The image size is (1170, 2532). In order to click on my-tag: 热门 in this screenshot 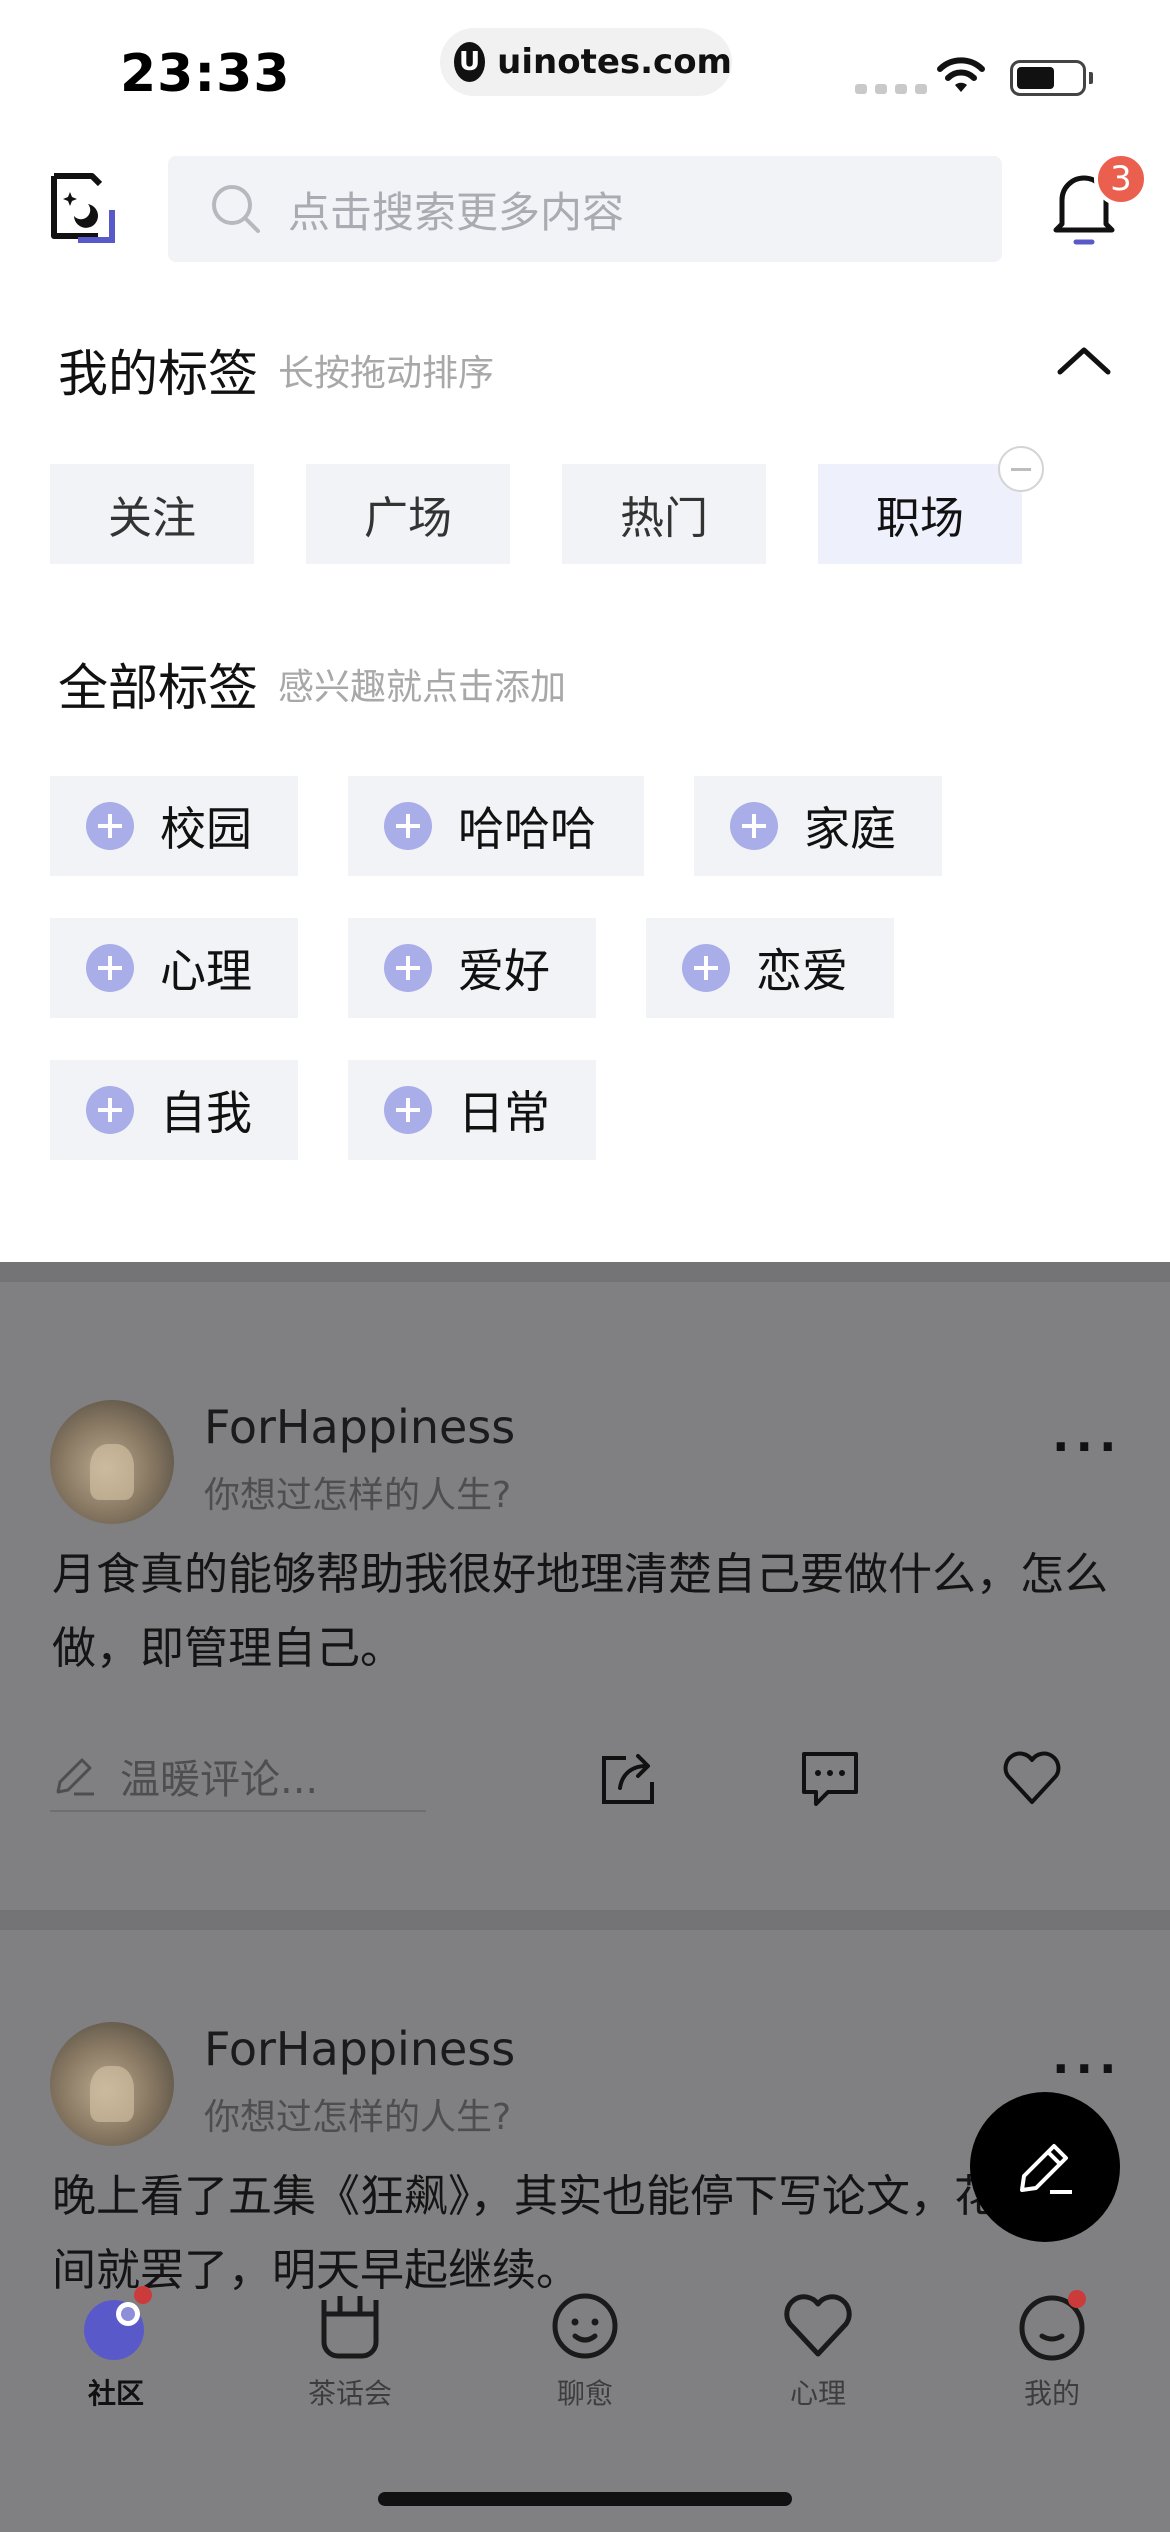, I will do `click(664, 514)`.